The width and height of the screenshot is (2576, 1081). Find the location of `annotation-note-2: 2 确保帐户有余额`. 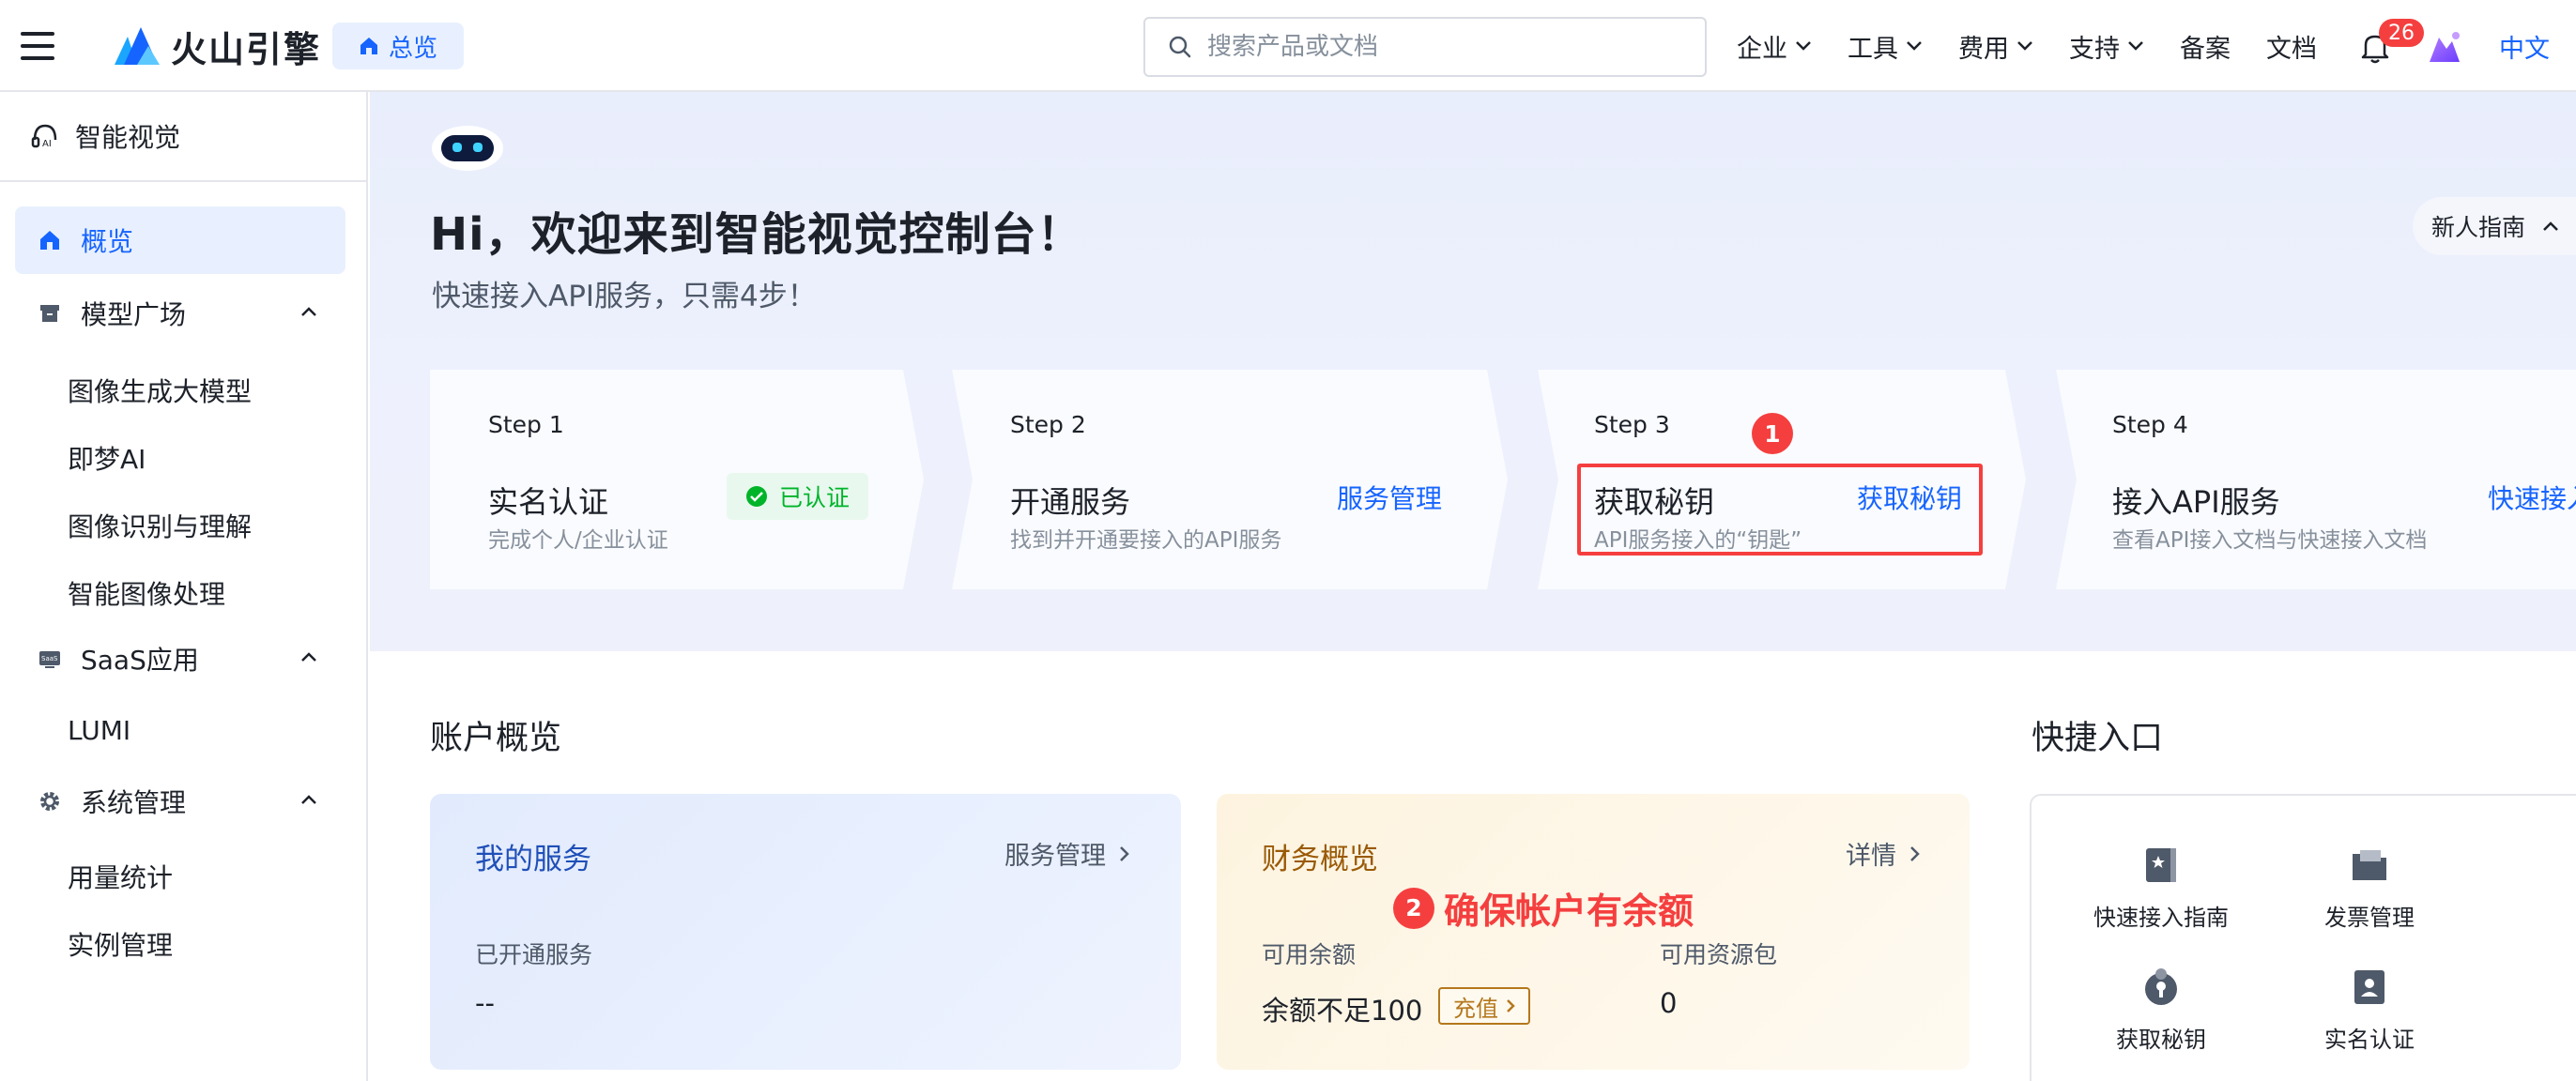

annotation-note-2: 2 确保帐户有余额 is located at coordinates (1544, 908).